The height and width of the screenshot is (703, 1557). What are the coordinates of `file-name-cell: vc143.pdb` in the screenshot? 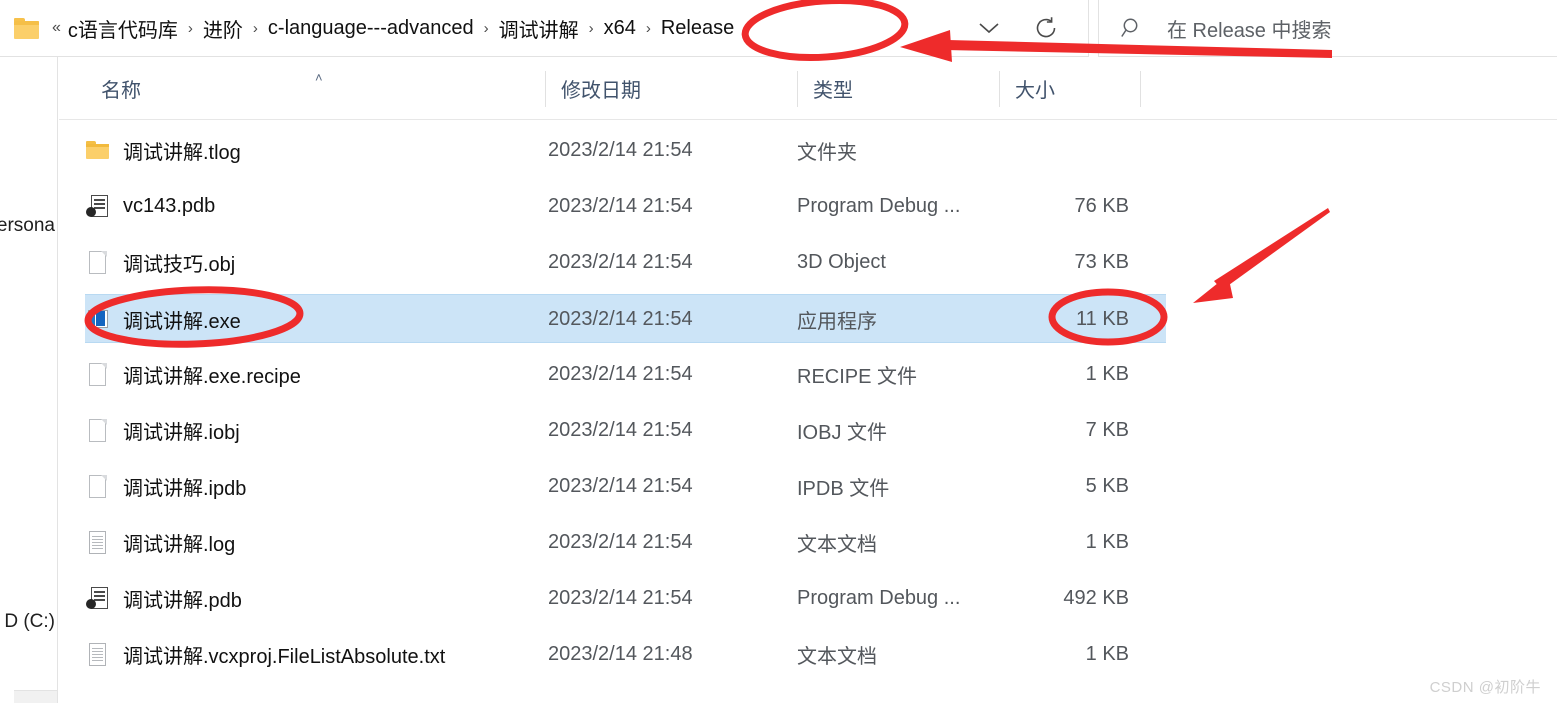 It's located at (150, 206).